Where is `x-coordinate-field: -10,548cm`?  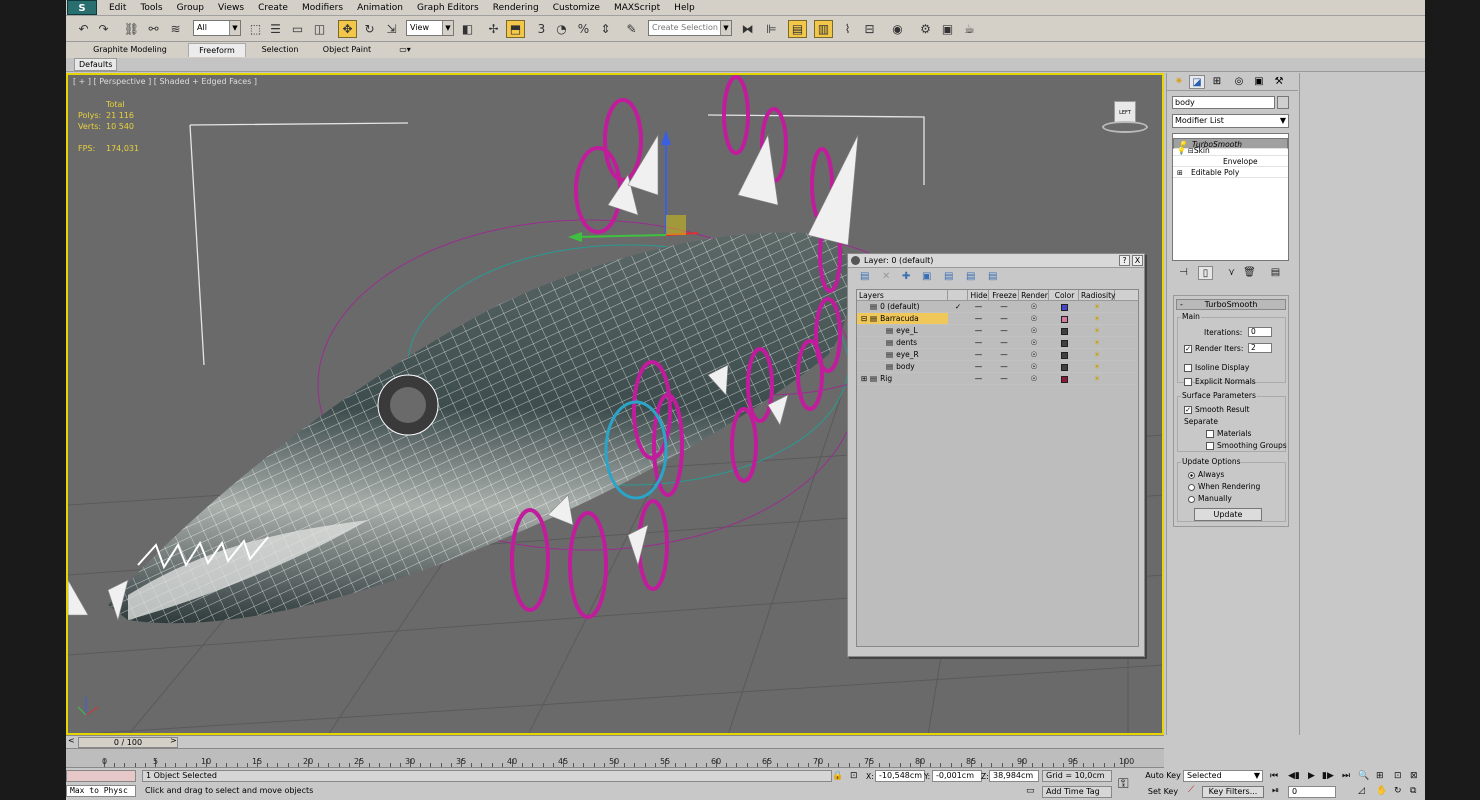 x-coordinate-field: -10,548cm is located at coordinates (900, 776).